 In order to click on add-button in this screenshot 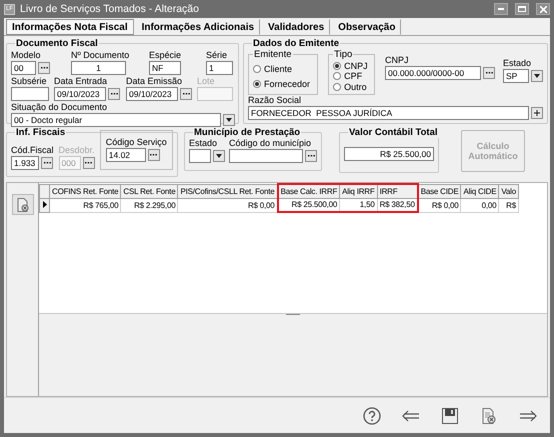, I will do `click(537, 113)`.